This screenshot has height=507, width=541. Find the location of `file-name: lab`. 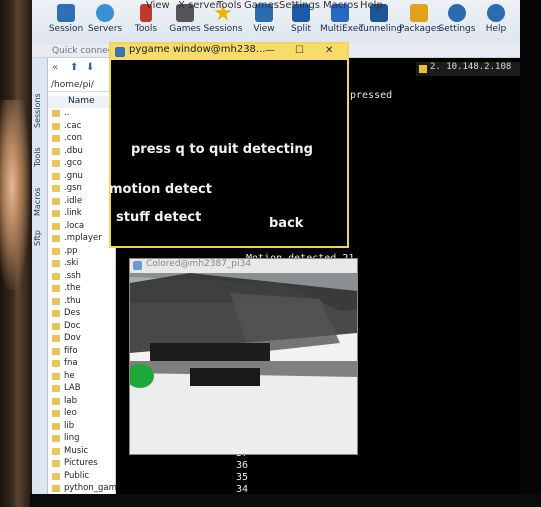

file-name: lab is located at coordinates (70, 400).